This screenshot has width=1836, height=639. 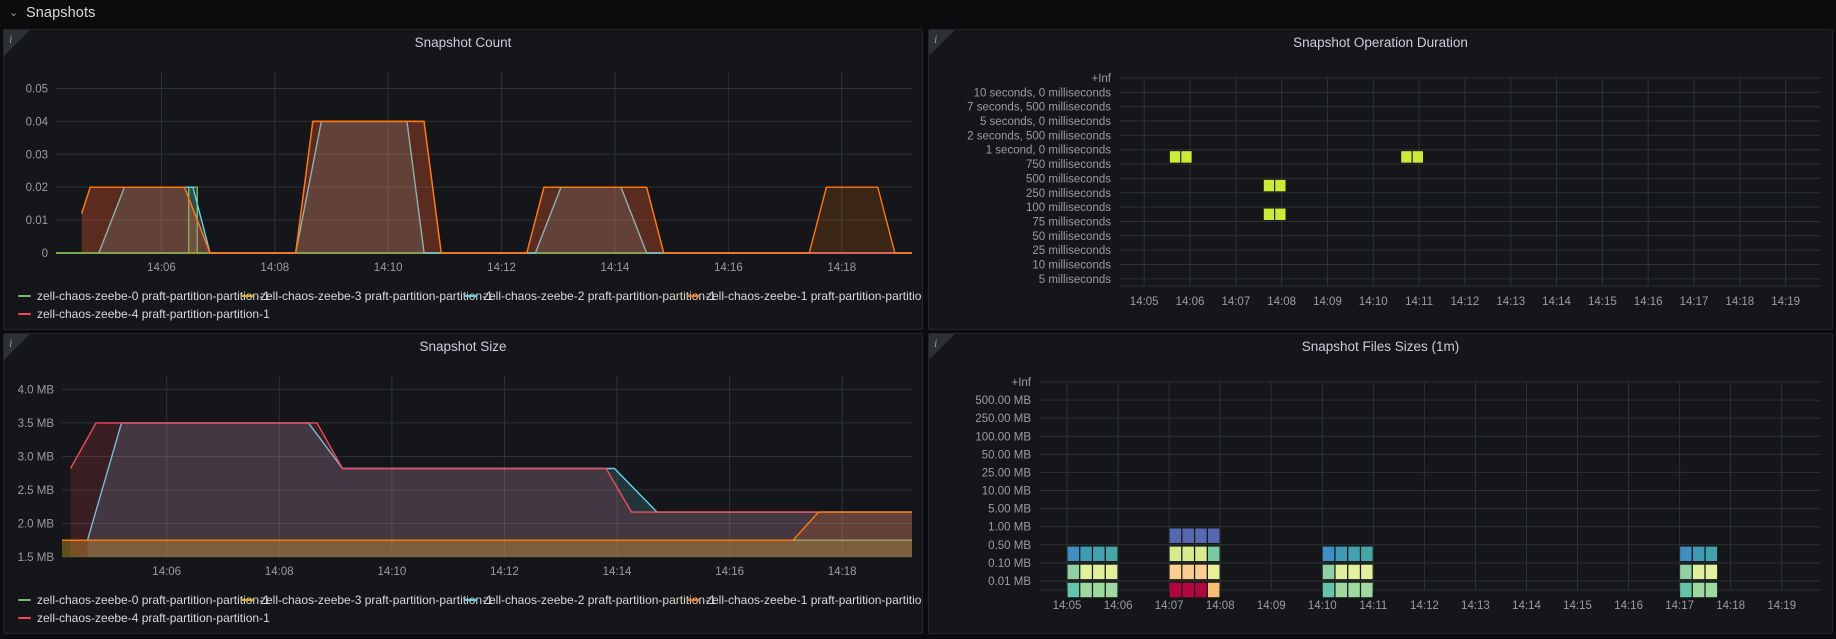 What do you see at coordinates (1045, 122) in the screenshot?
I see `y-axis-tick-label: 5 seconds, 0 milliseconds` at bounding box center [1045, 122].